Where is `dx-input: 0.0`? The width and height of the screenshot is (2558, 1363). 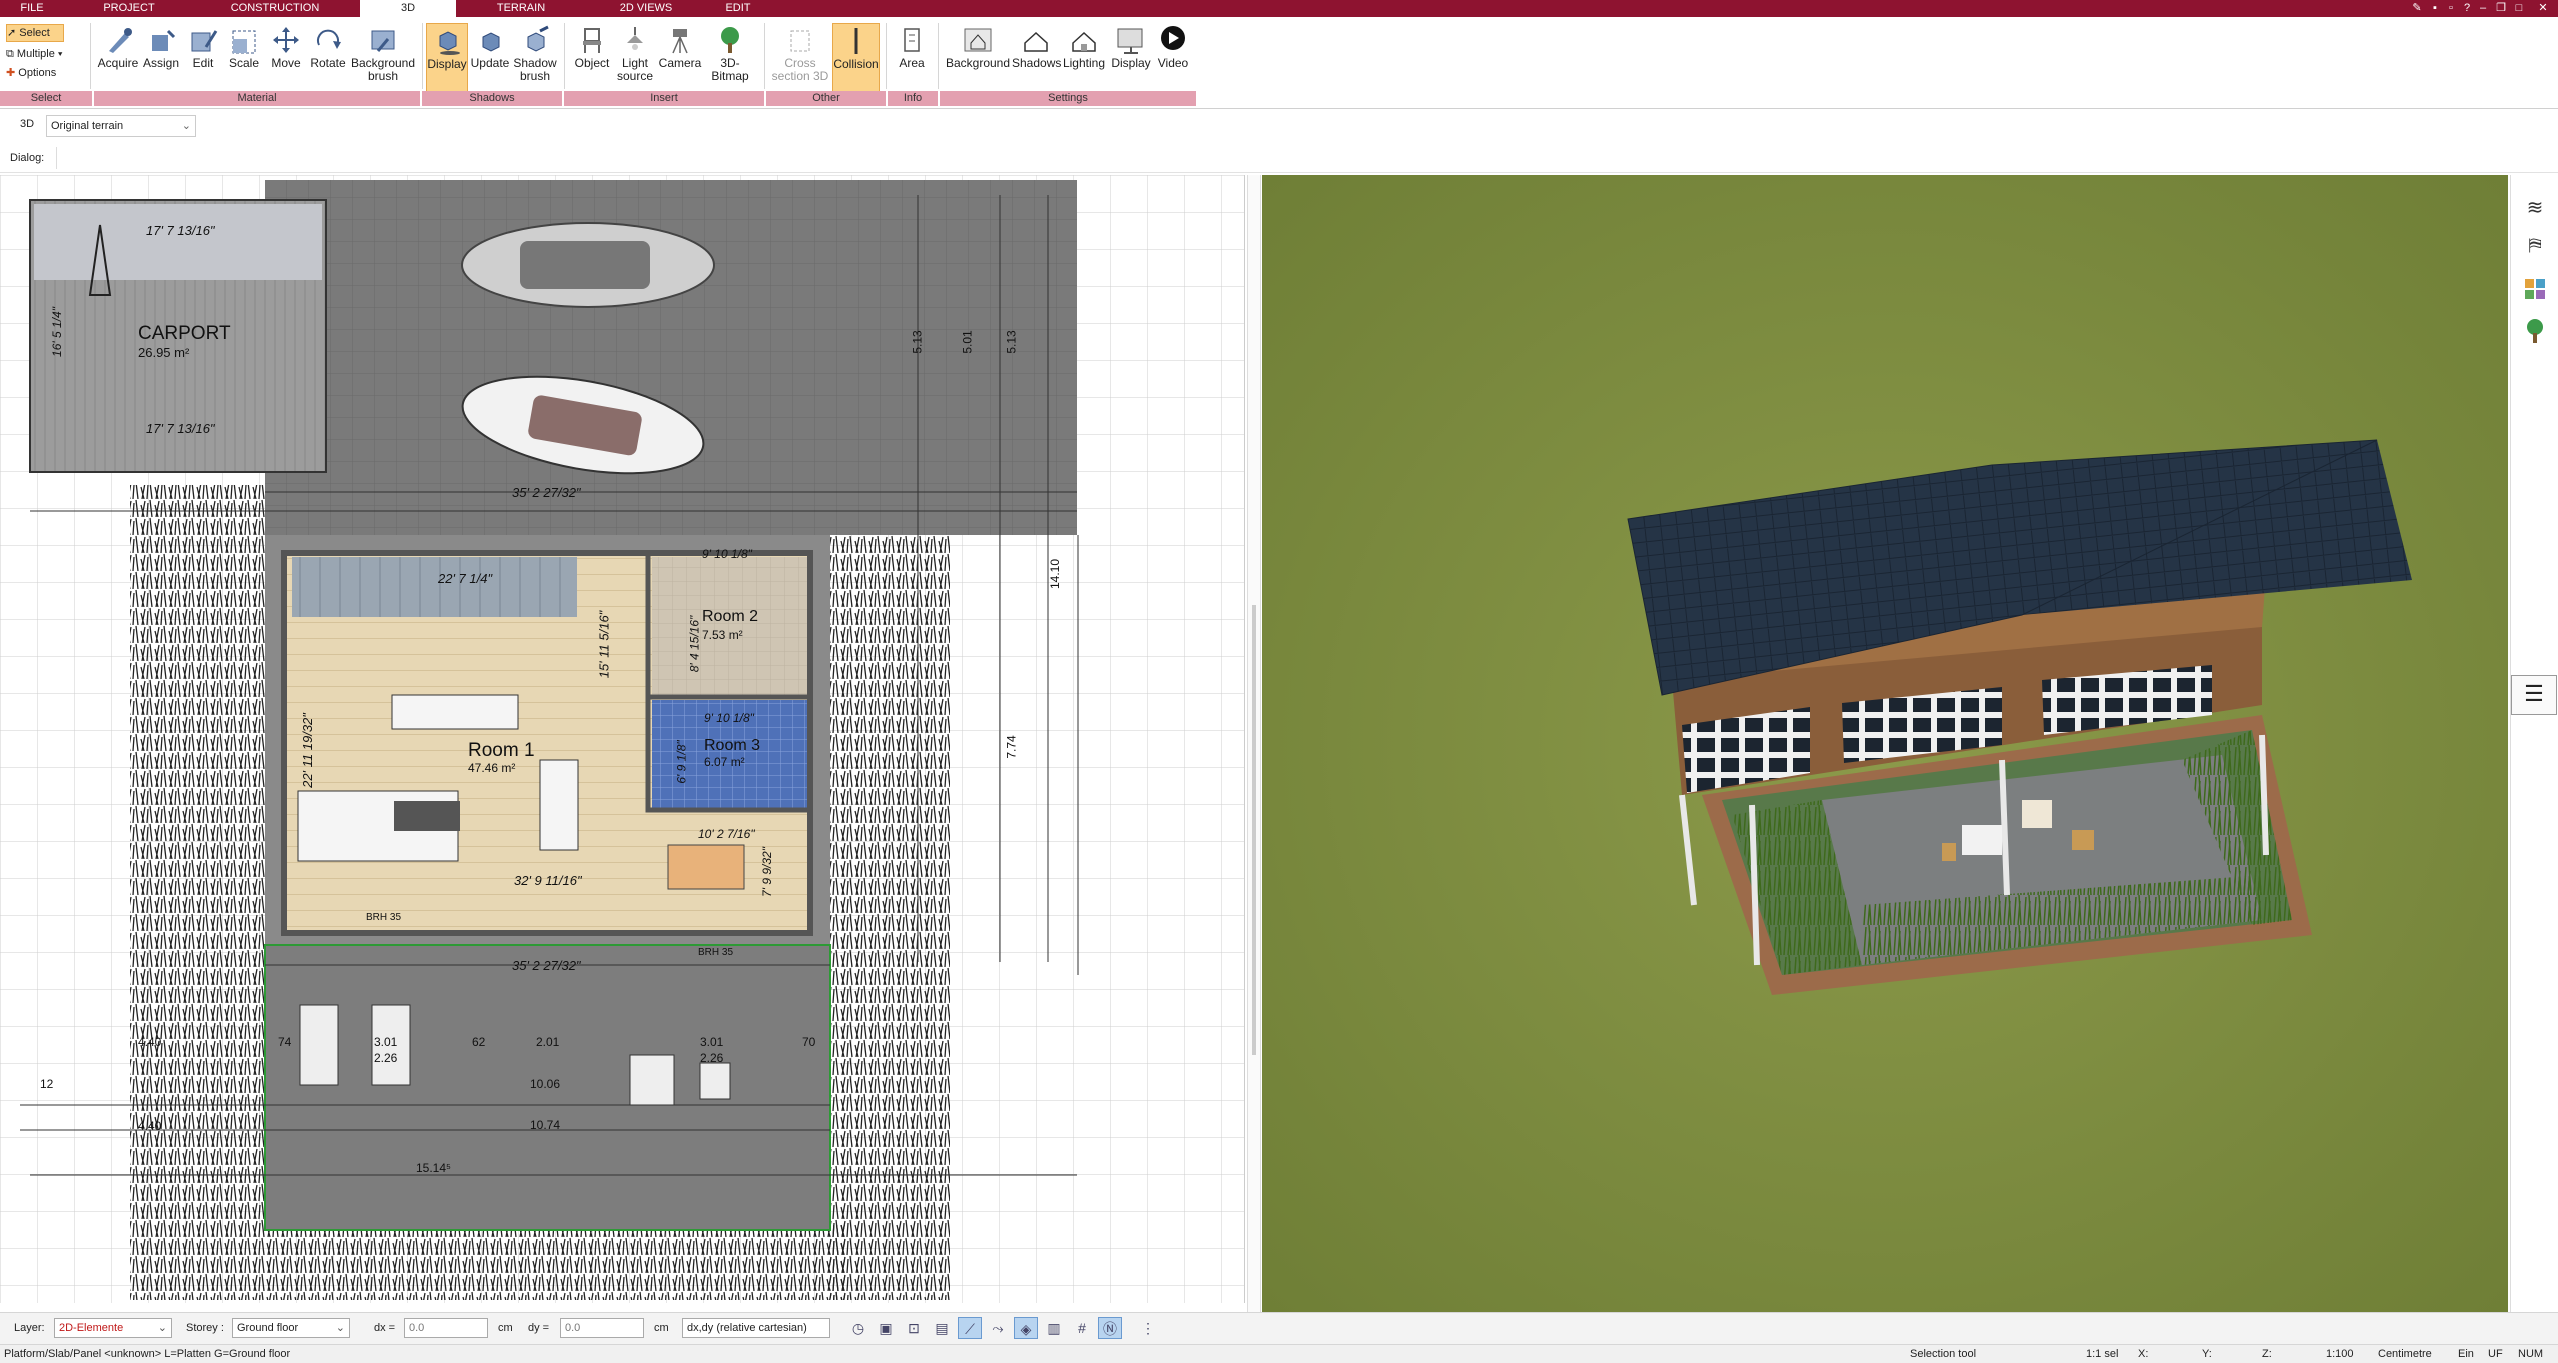
dx-input: 0.0 is located at coordinates (446, 1328).